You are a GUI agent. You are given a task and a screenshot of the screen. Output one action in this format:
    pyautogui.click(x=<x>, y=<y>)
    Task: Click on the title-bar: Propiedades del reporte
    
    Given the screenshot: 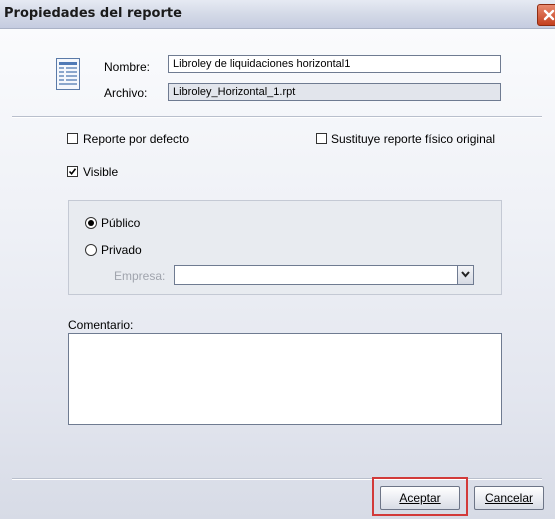 What is the action you would take?
    pyautogui.click(x=277, y=14)
    